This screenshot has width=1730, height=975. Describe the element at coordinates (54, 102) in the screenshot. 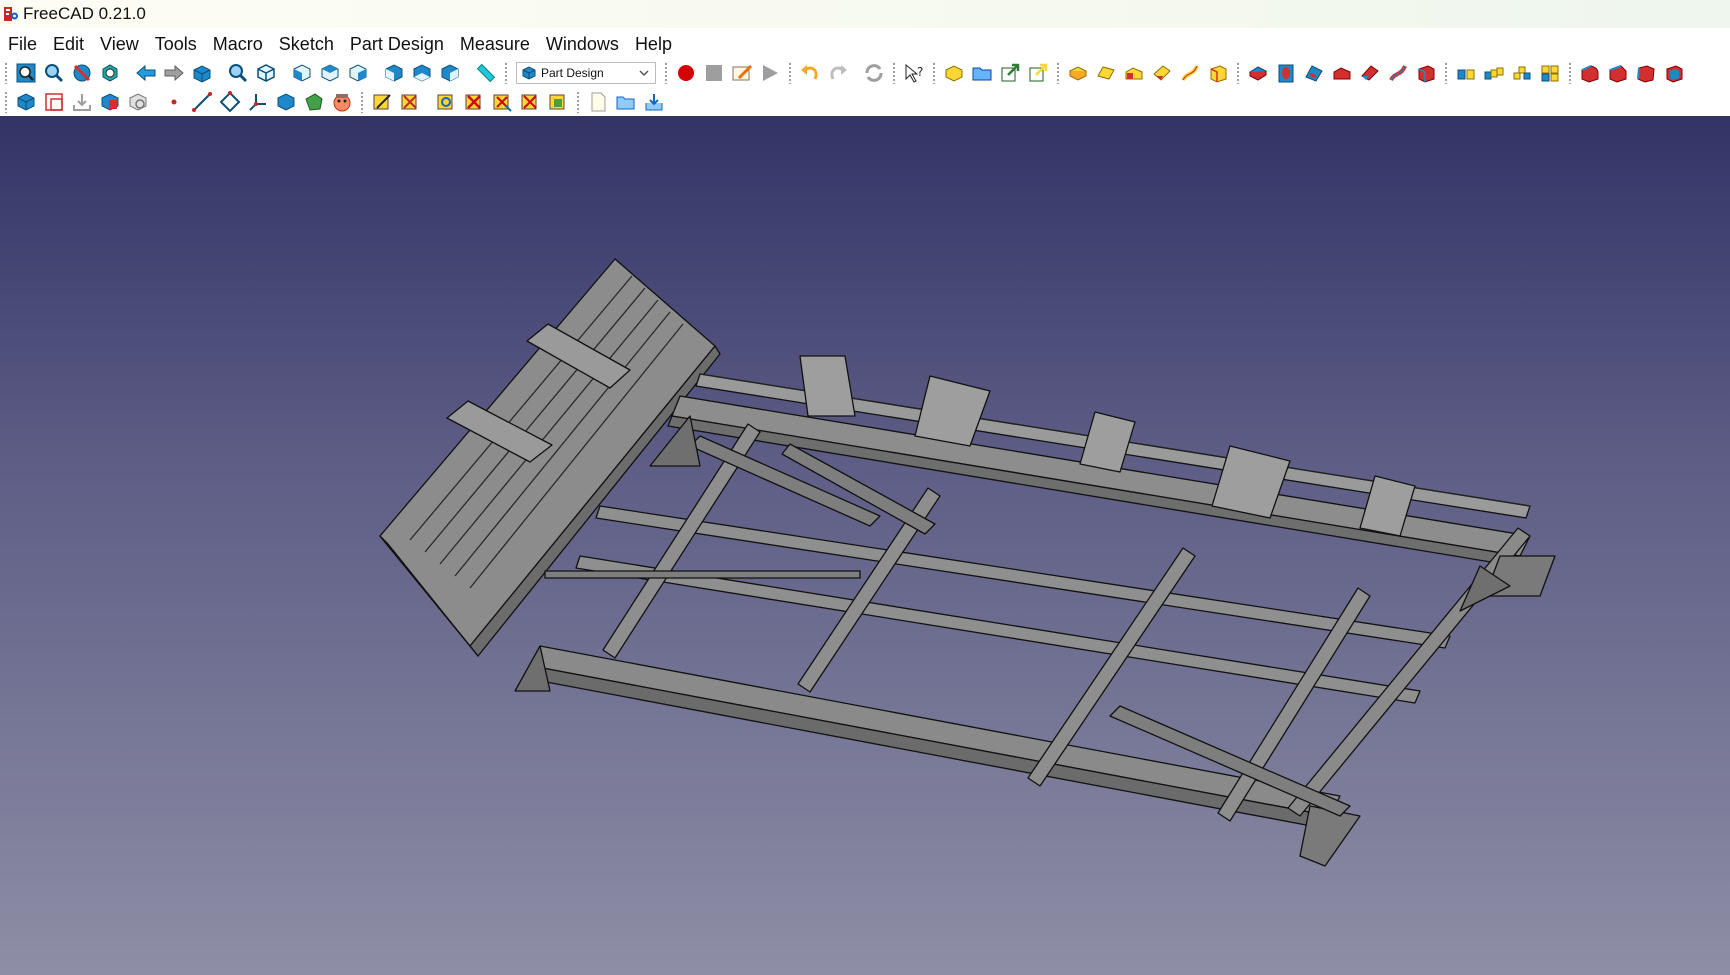

I see `create-sketch-icon` at that location.